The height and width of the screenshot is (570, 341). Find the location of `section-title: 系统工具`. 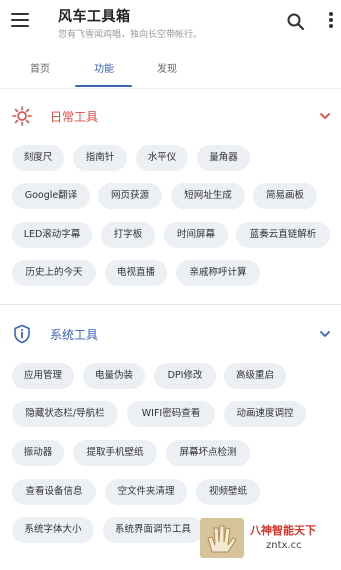

section-title: 系统工具 is located at coordinates (74, 335).